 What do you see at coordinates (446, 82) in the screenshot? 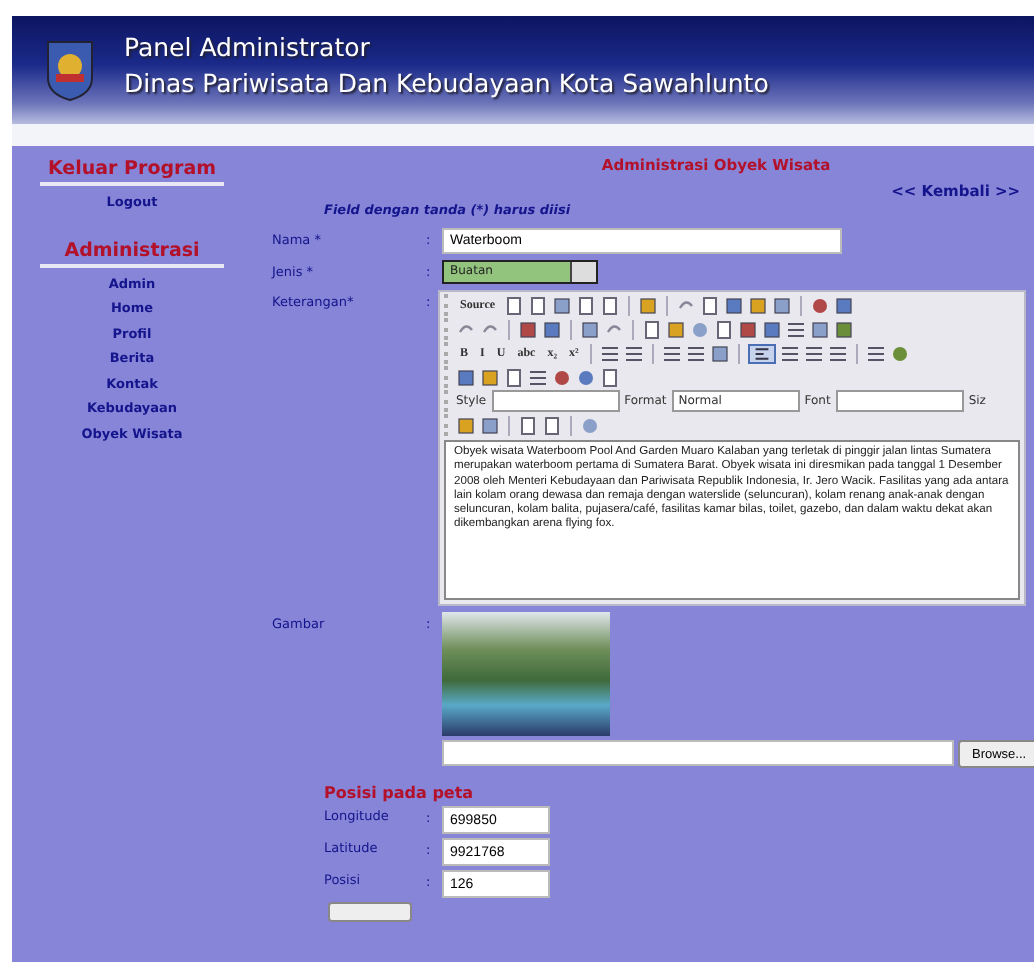
I see `header-subtitle: Dinas Pariwisata Dan Kebudayaan Kota Sawahlunto` at bounding box center [446, 82].